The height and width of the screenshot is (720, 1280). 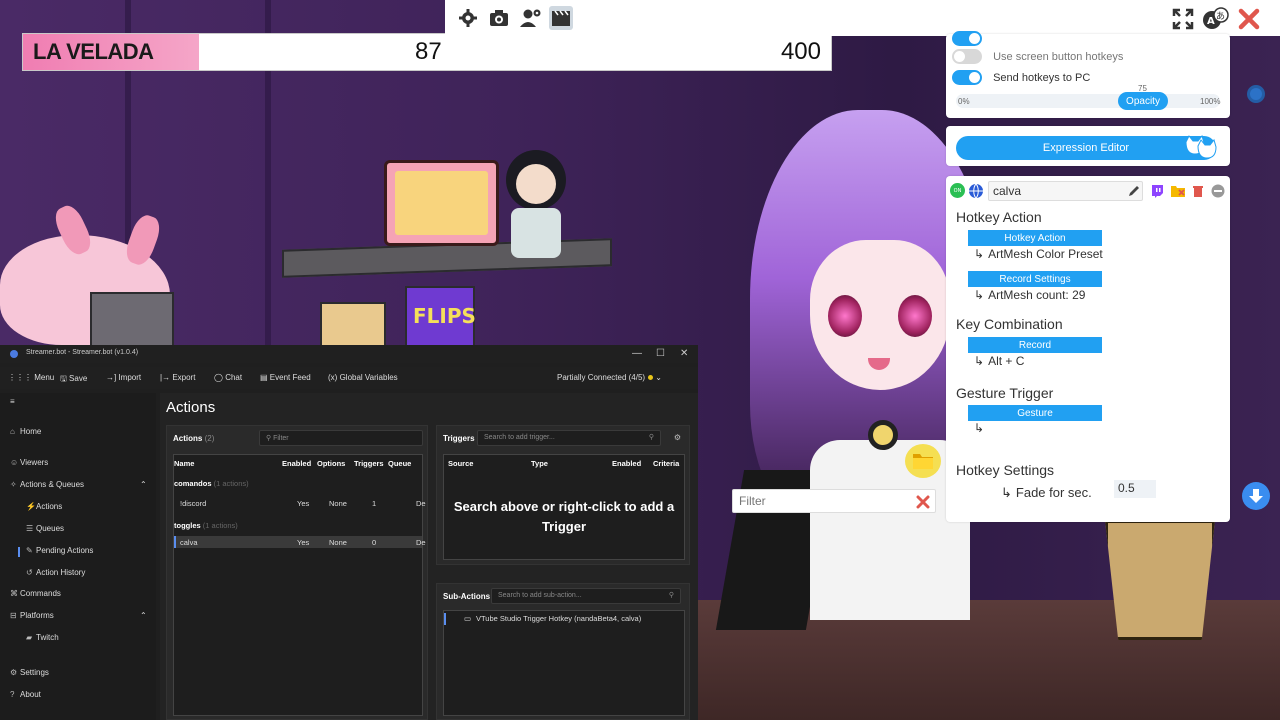 I want to click on key-combination-title: Key Combination, so click(x=1009, y=324).